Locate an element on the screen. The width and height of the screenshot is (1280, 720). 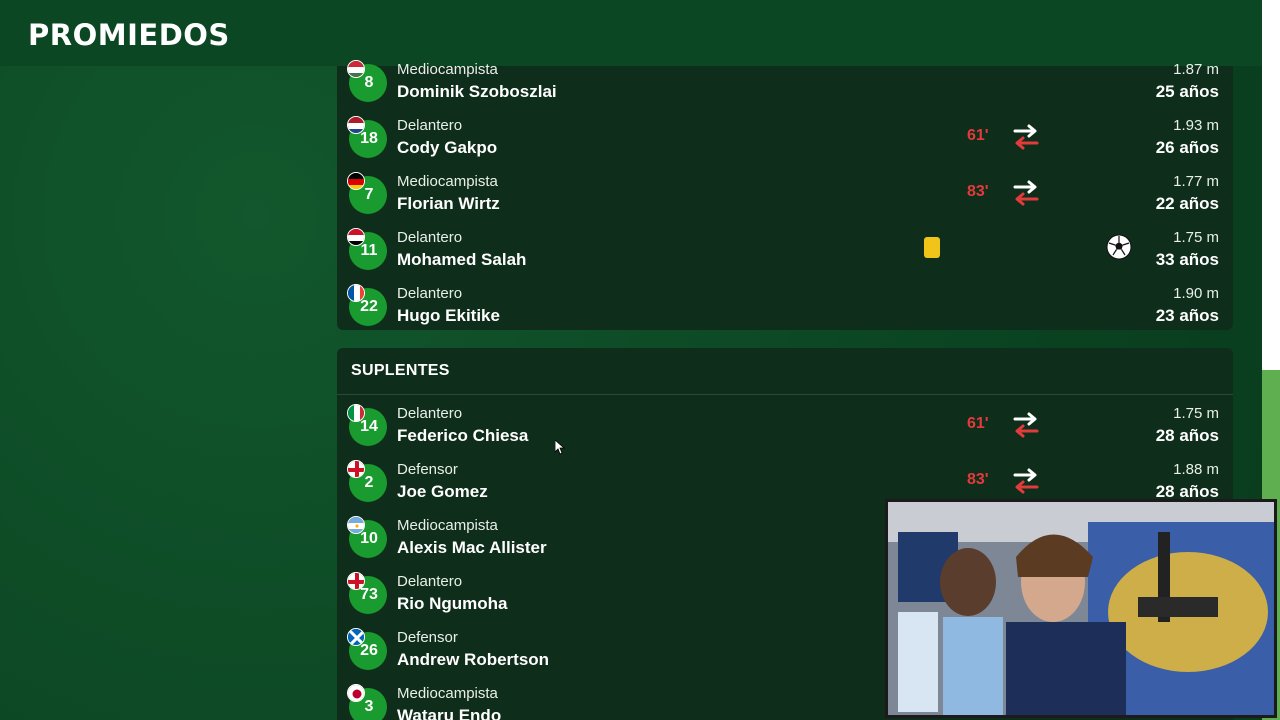
player-name: Federico Chiesa is located at coordinates (462, 436).